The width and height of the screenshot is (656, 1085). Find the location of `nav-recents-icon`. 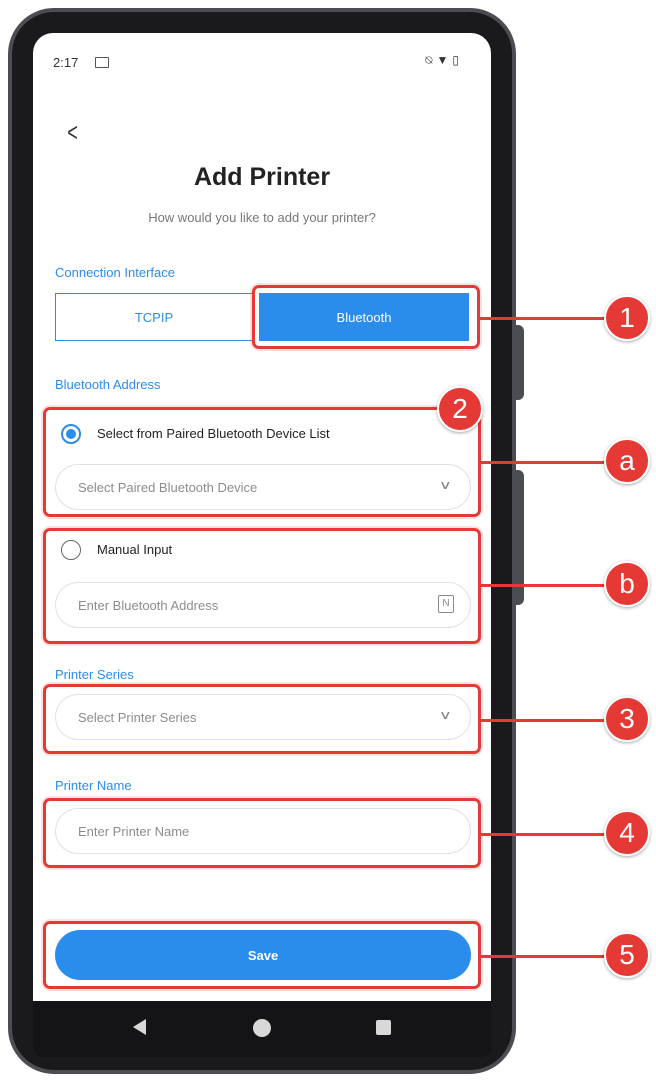

nav-recents-icon is located at coordinates (383, 1027).